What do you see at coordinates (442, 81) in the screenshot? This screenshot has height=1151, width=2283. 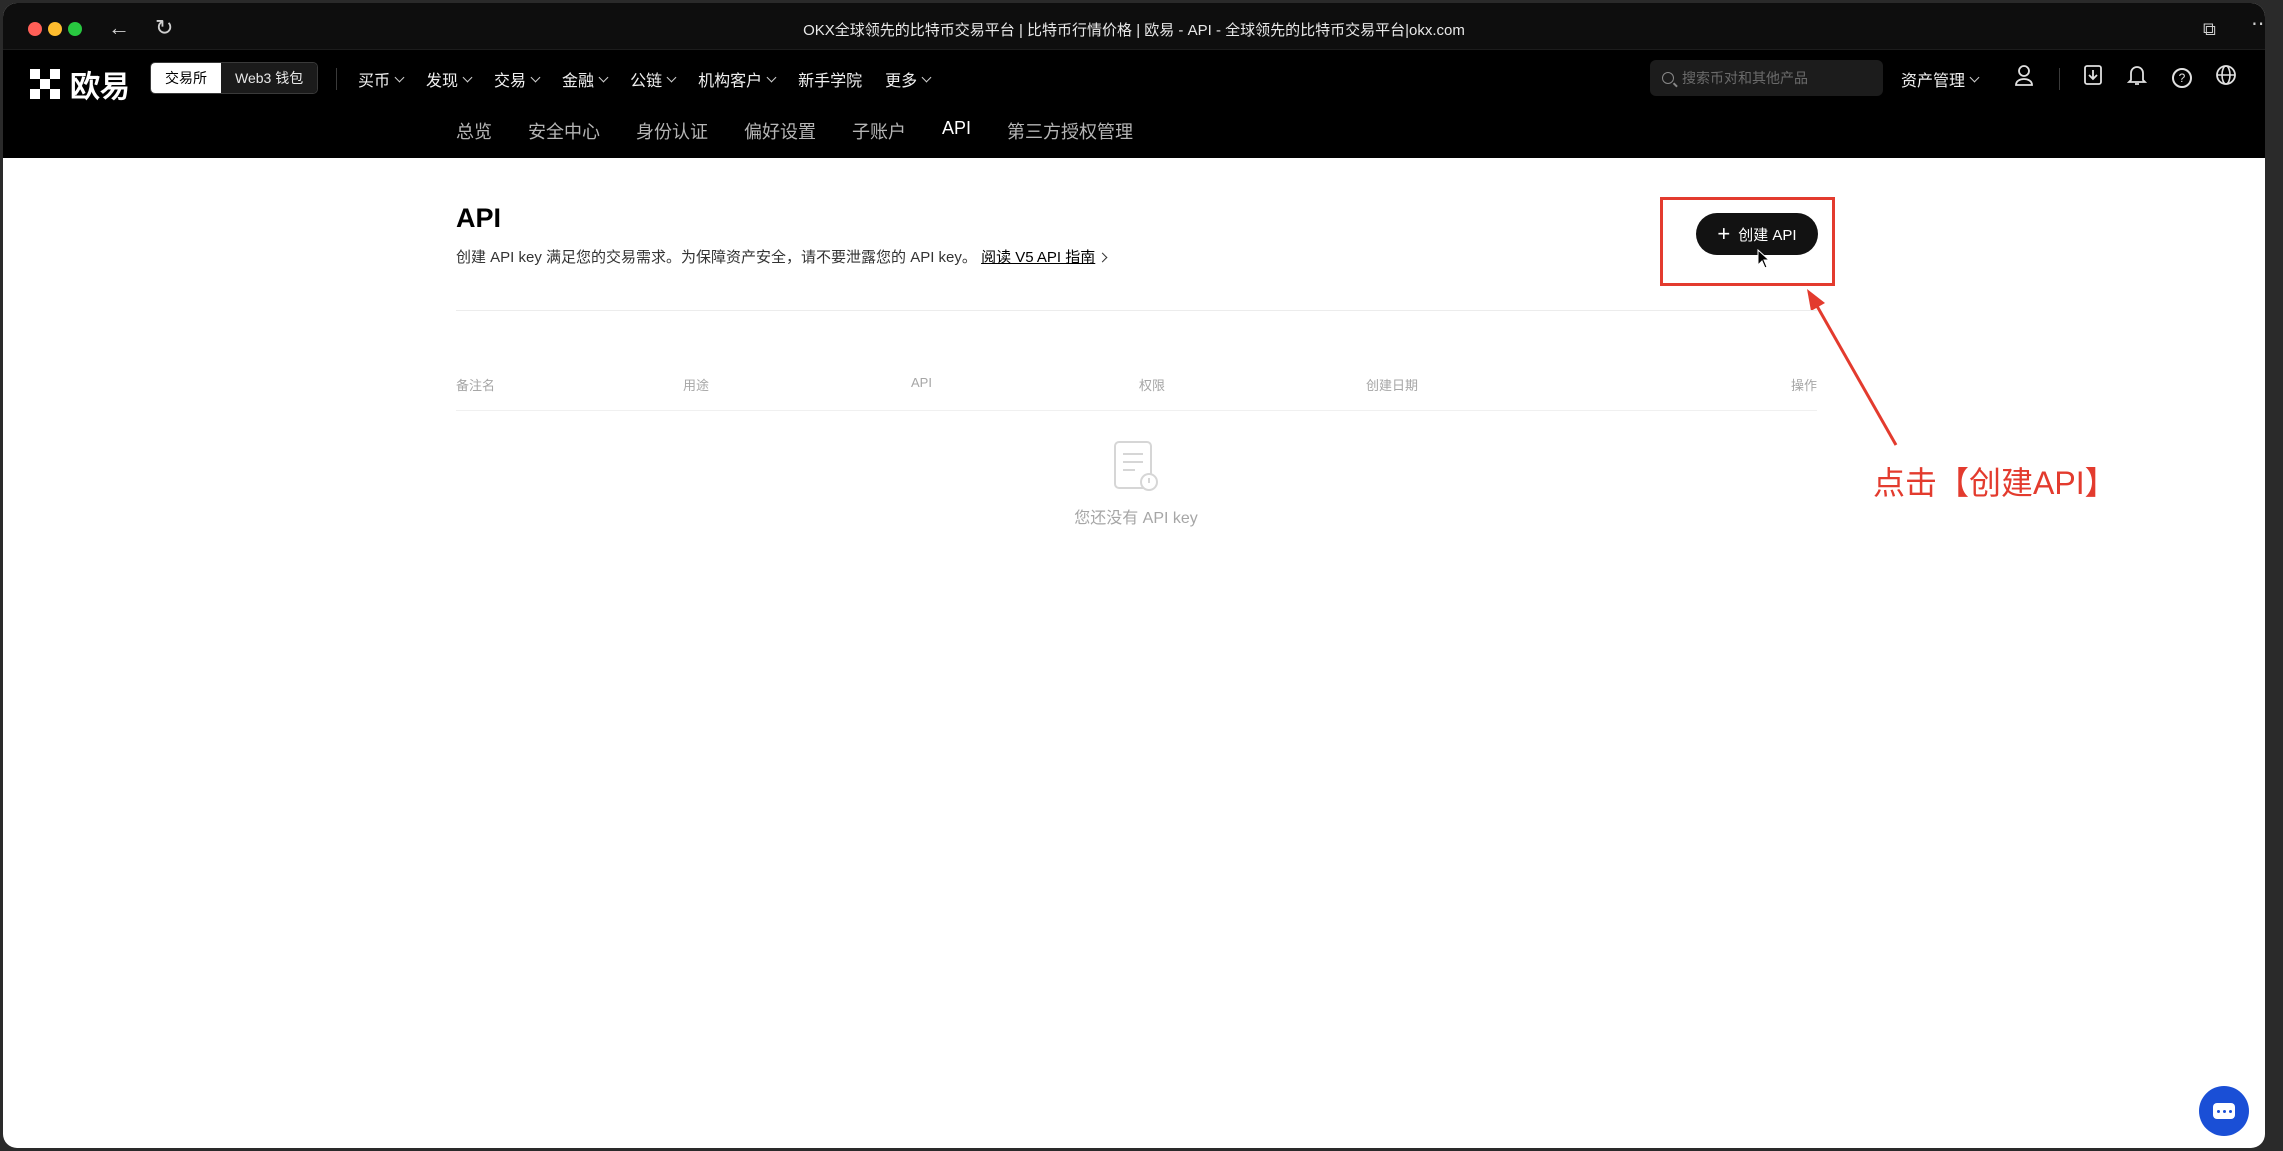 I see `menu-label: 发现` at bounding box center [442, 81].